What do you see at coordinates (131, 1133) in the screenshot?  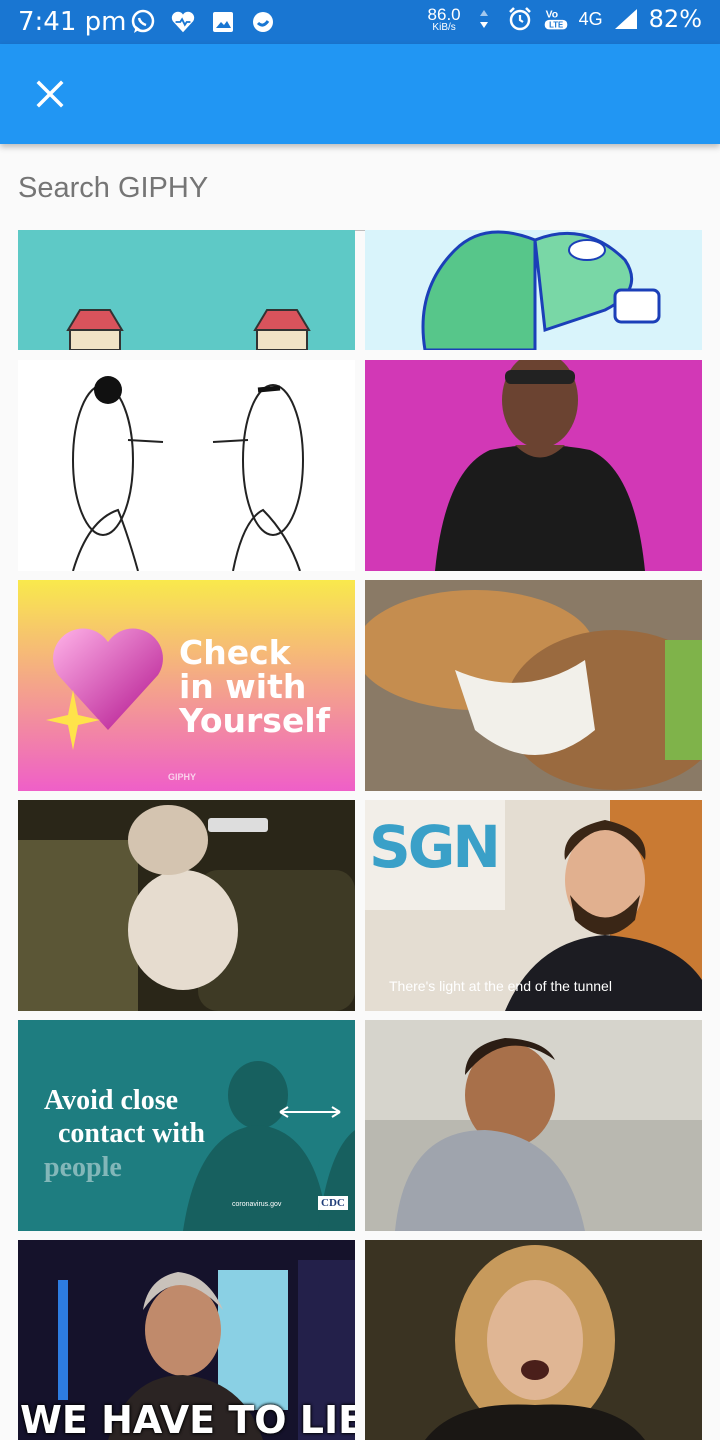 I see `gif-caption-line2: contact with` at bounding box center [131, 1133].